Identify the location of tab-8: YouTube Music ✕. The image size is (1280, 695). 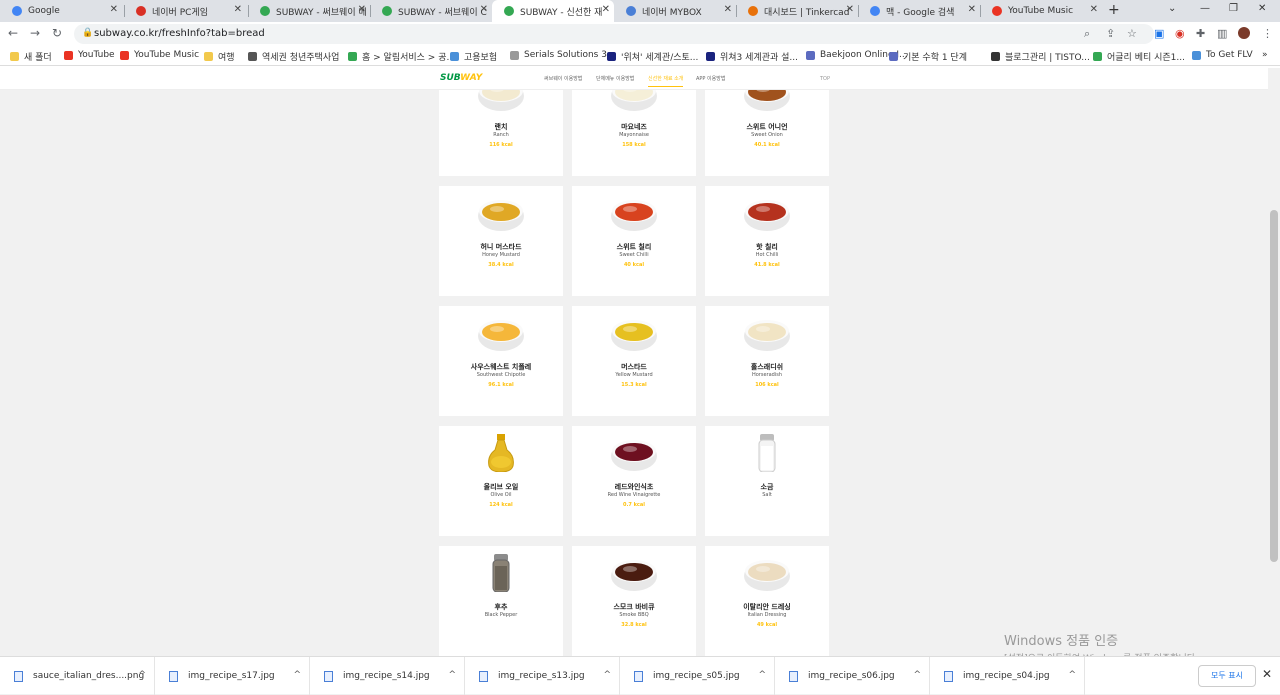
(1041, 11).